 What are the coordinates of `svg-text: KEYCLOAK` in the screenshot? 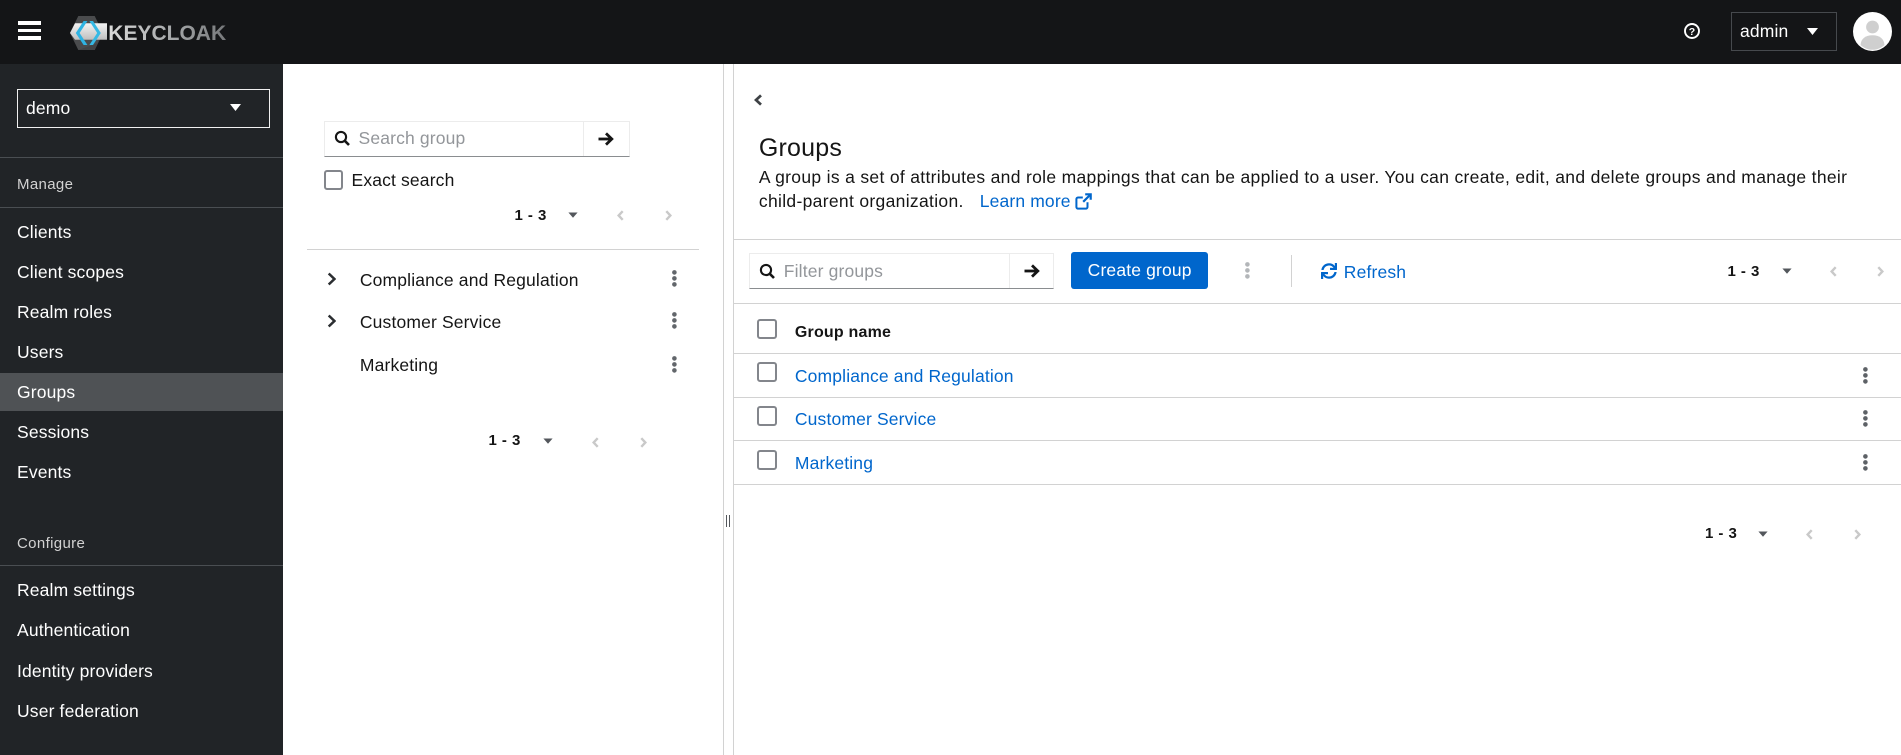 It's located at (167, 33).